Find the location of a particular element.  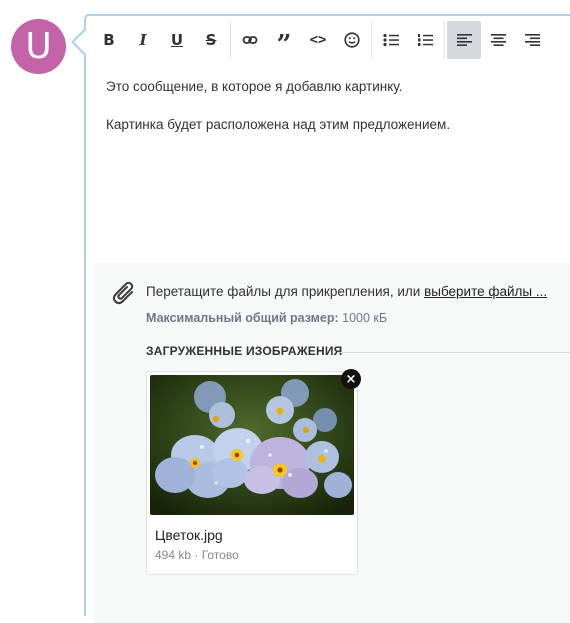

code-button: <> is located at coordinates (318, 40).